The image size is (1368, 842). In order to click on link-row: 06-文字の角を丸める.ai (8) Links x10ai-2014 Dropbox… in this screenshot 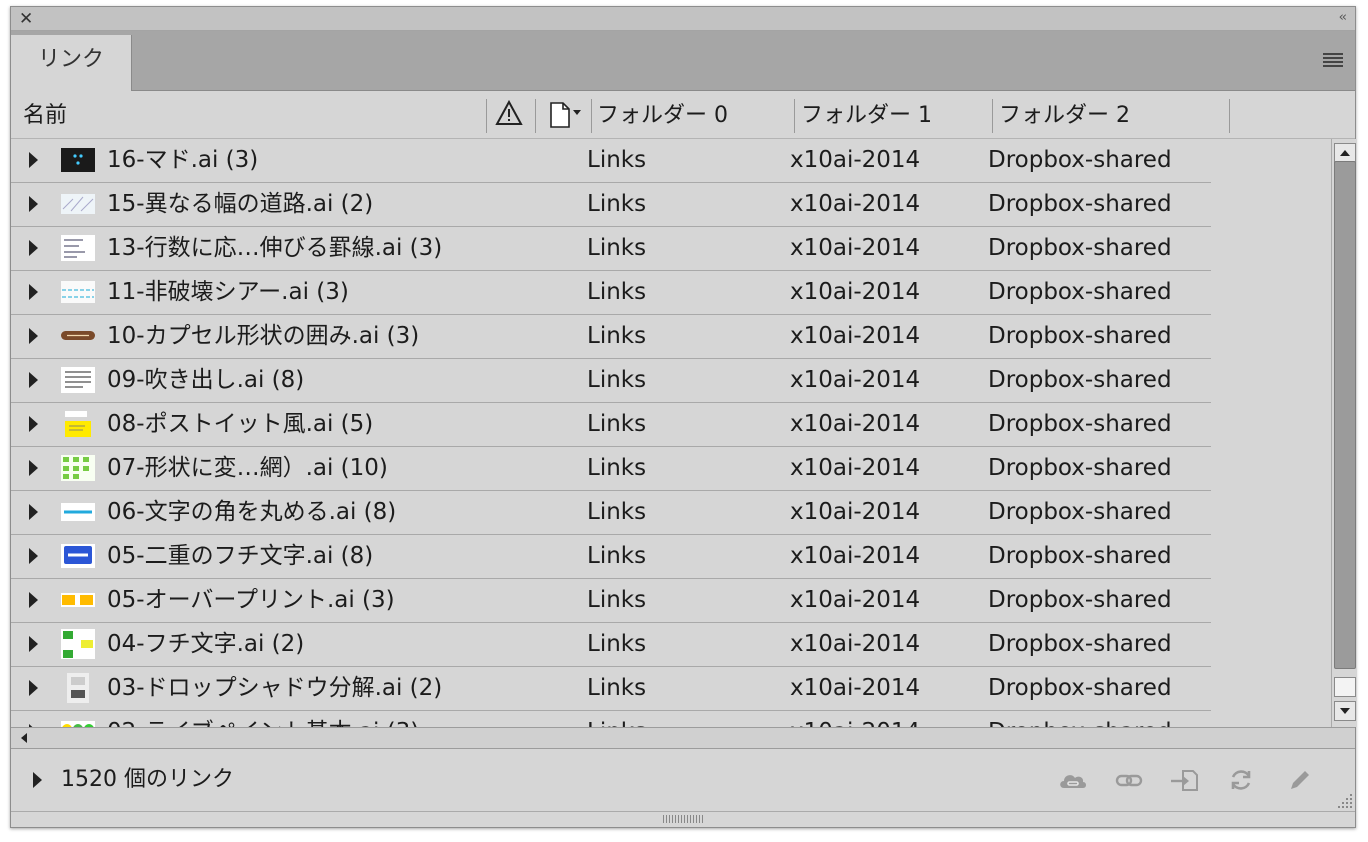, I will do `click(611, 513)`.